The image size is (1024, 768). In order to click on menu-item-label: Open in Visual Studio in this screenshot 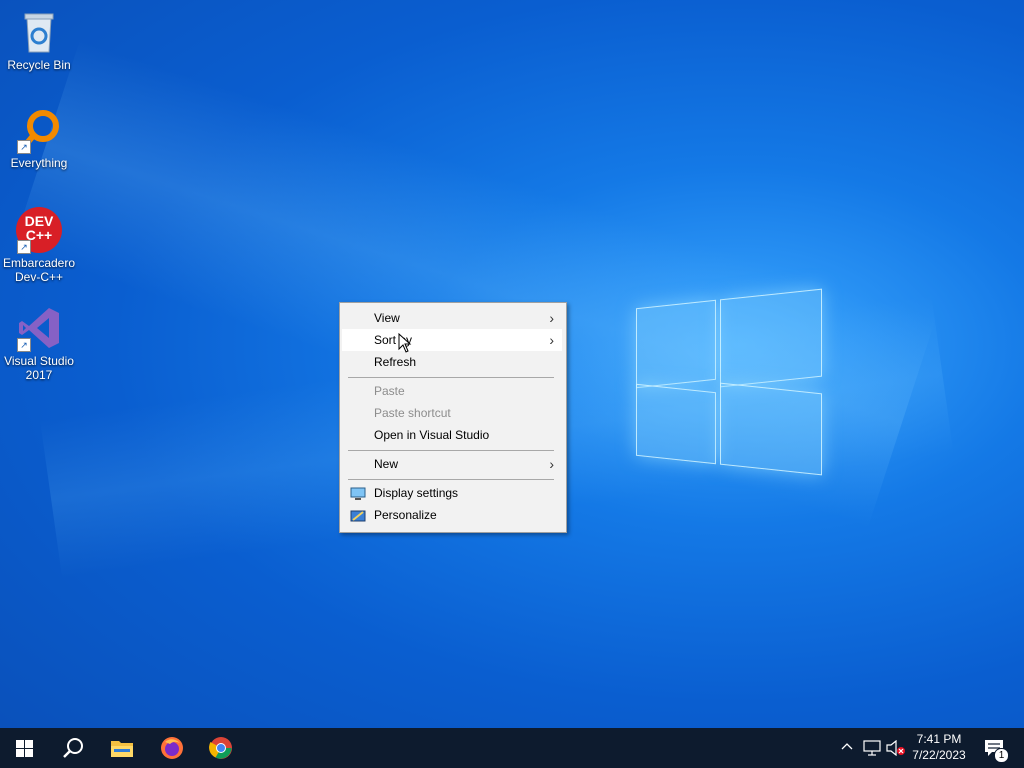, I will do `click(432, 435)`.